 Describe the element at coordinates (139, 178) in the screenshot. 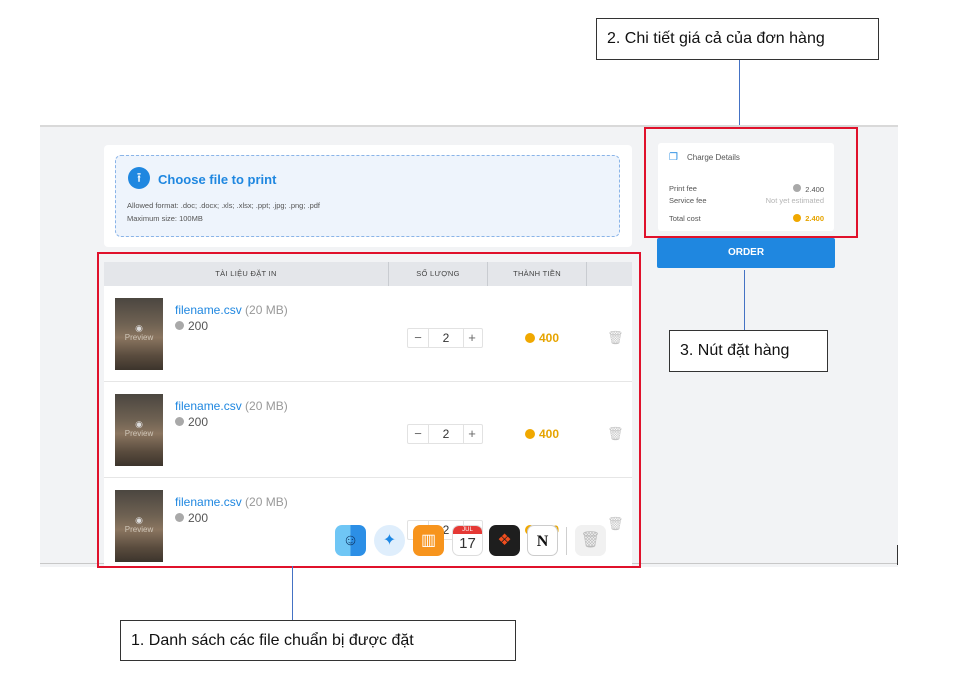

I see `upload-icon: ⭱` at that location.